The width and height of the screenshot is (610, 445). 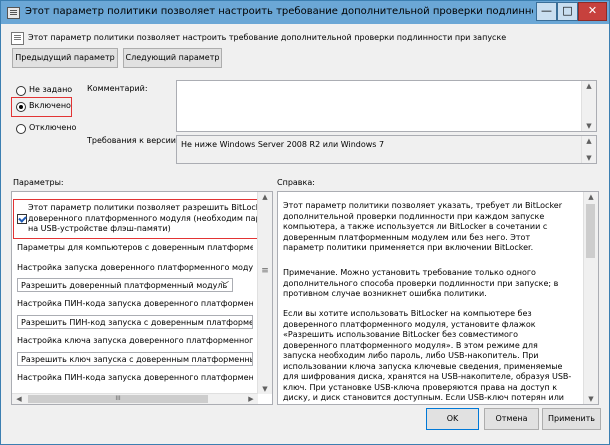 I want to click on minimize-button: —, so click(x=546, y=11).